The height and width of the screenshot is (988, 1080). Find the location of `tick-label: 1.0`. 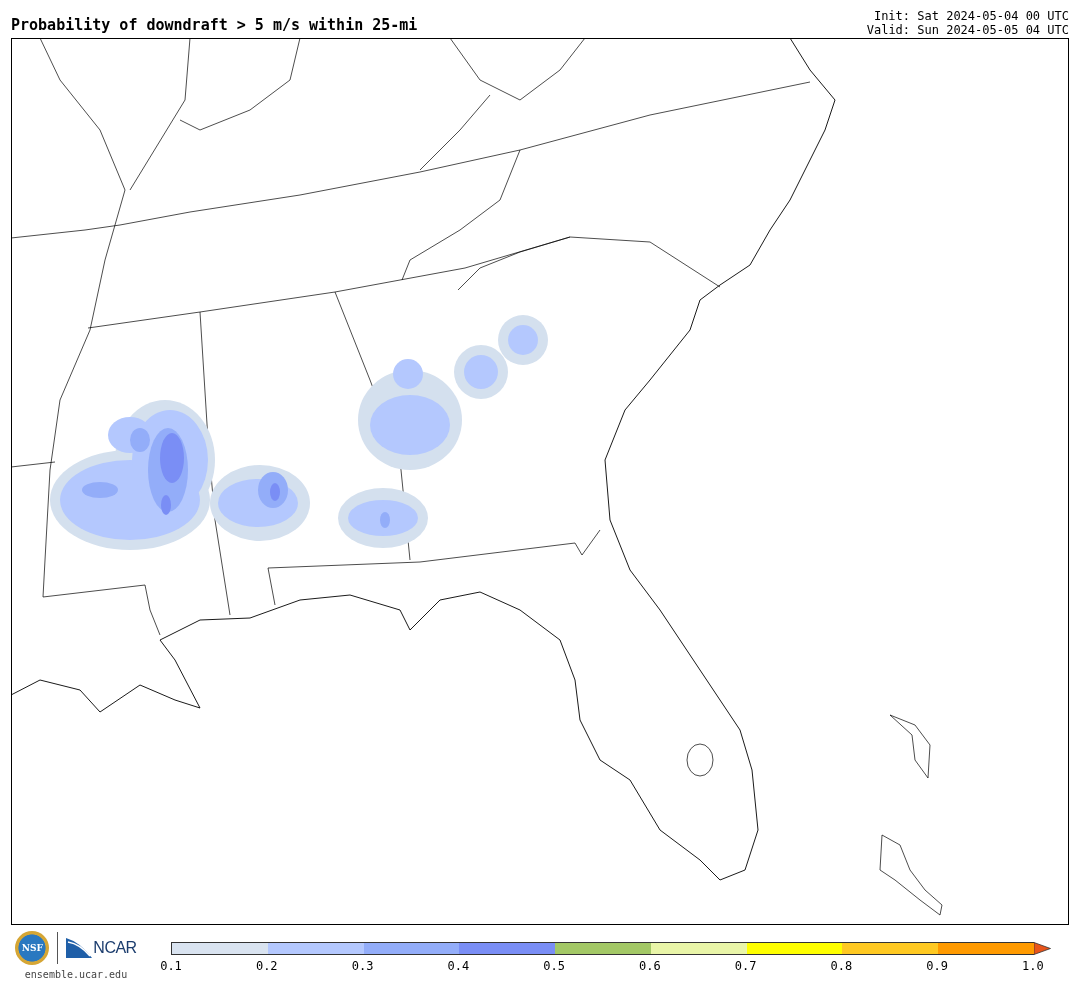

tick-label: 1.0 is located at coordinates (1033, 966).